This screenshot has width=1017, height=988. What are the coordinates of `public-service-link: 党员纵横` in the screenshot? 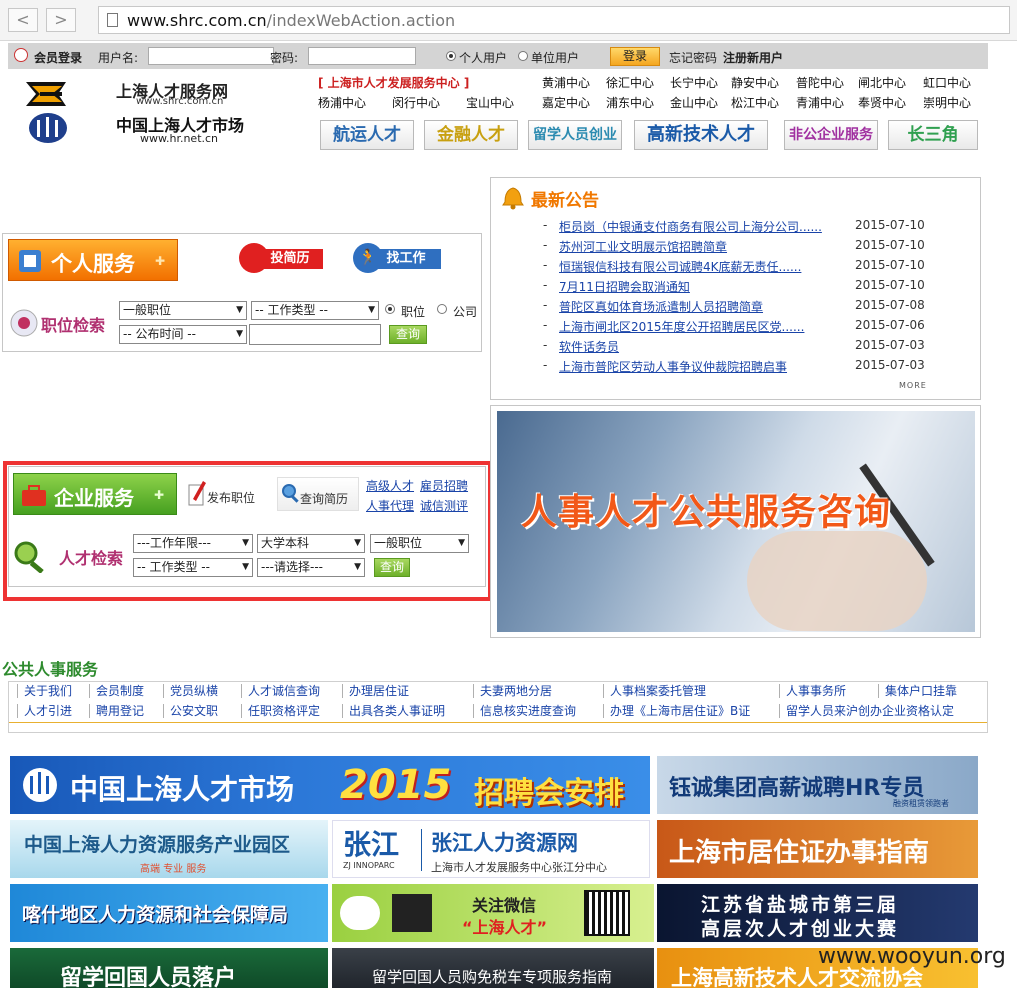 It's located at (190, 691).